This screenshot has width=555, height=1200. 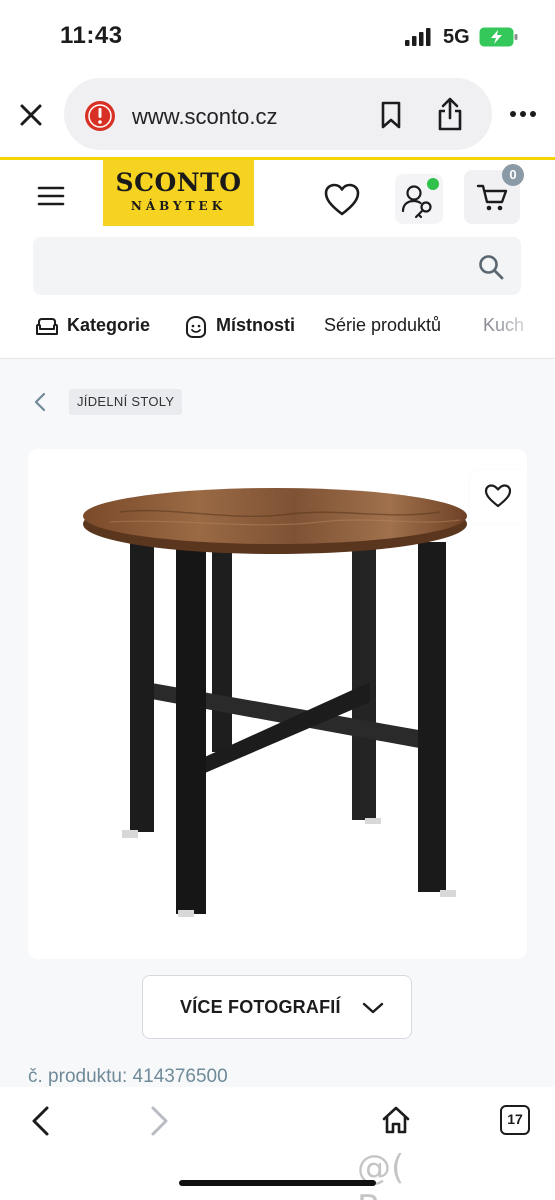 What do you see at coordinates (491, 267) in the screenshot?
I see `search-icon` at bounding box center [491, 267].